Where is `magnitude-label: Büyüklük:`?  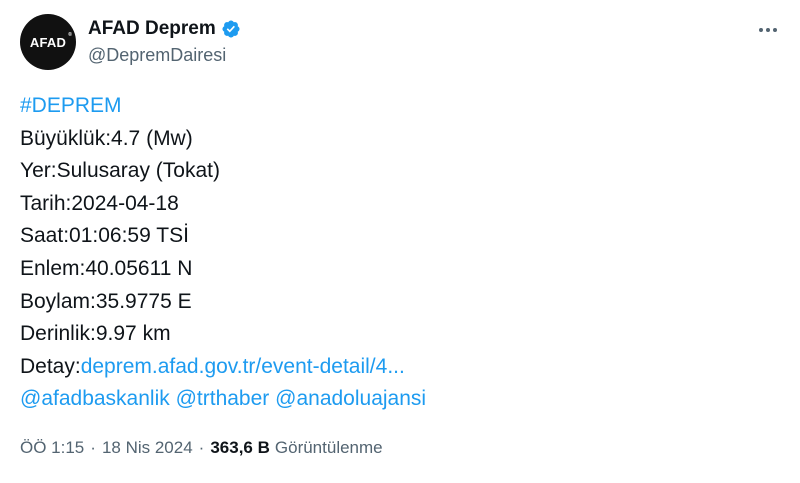 magnitude-label: Büyüklük: is located at coordinates (66, 138).